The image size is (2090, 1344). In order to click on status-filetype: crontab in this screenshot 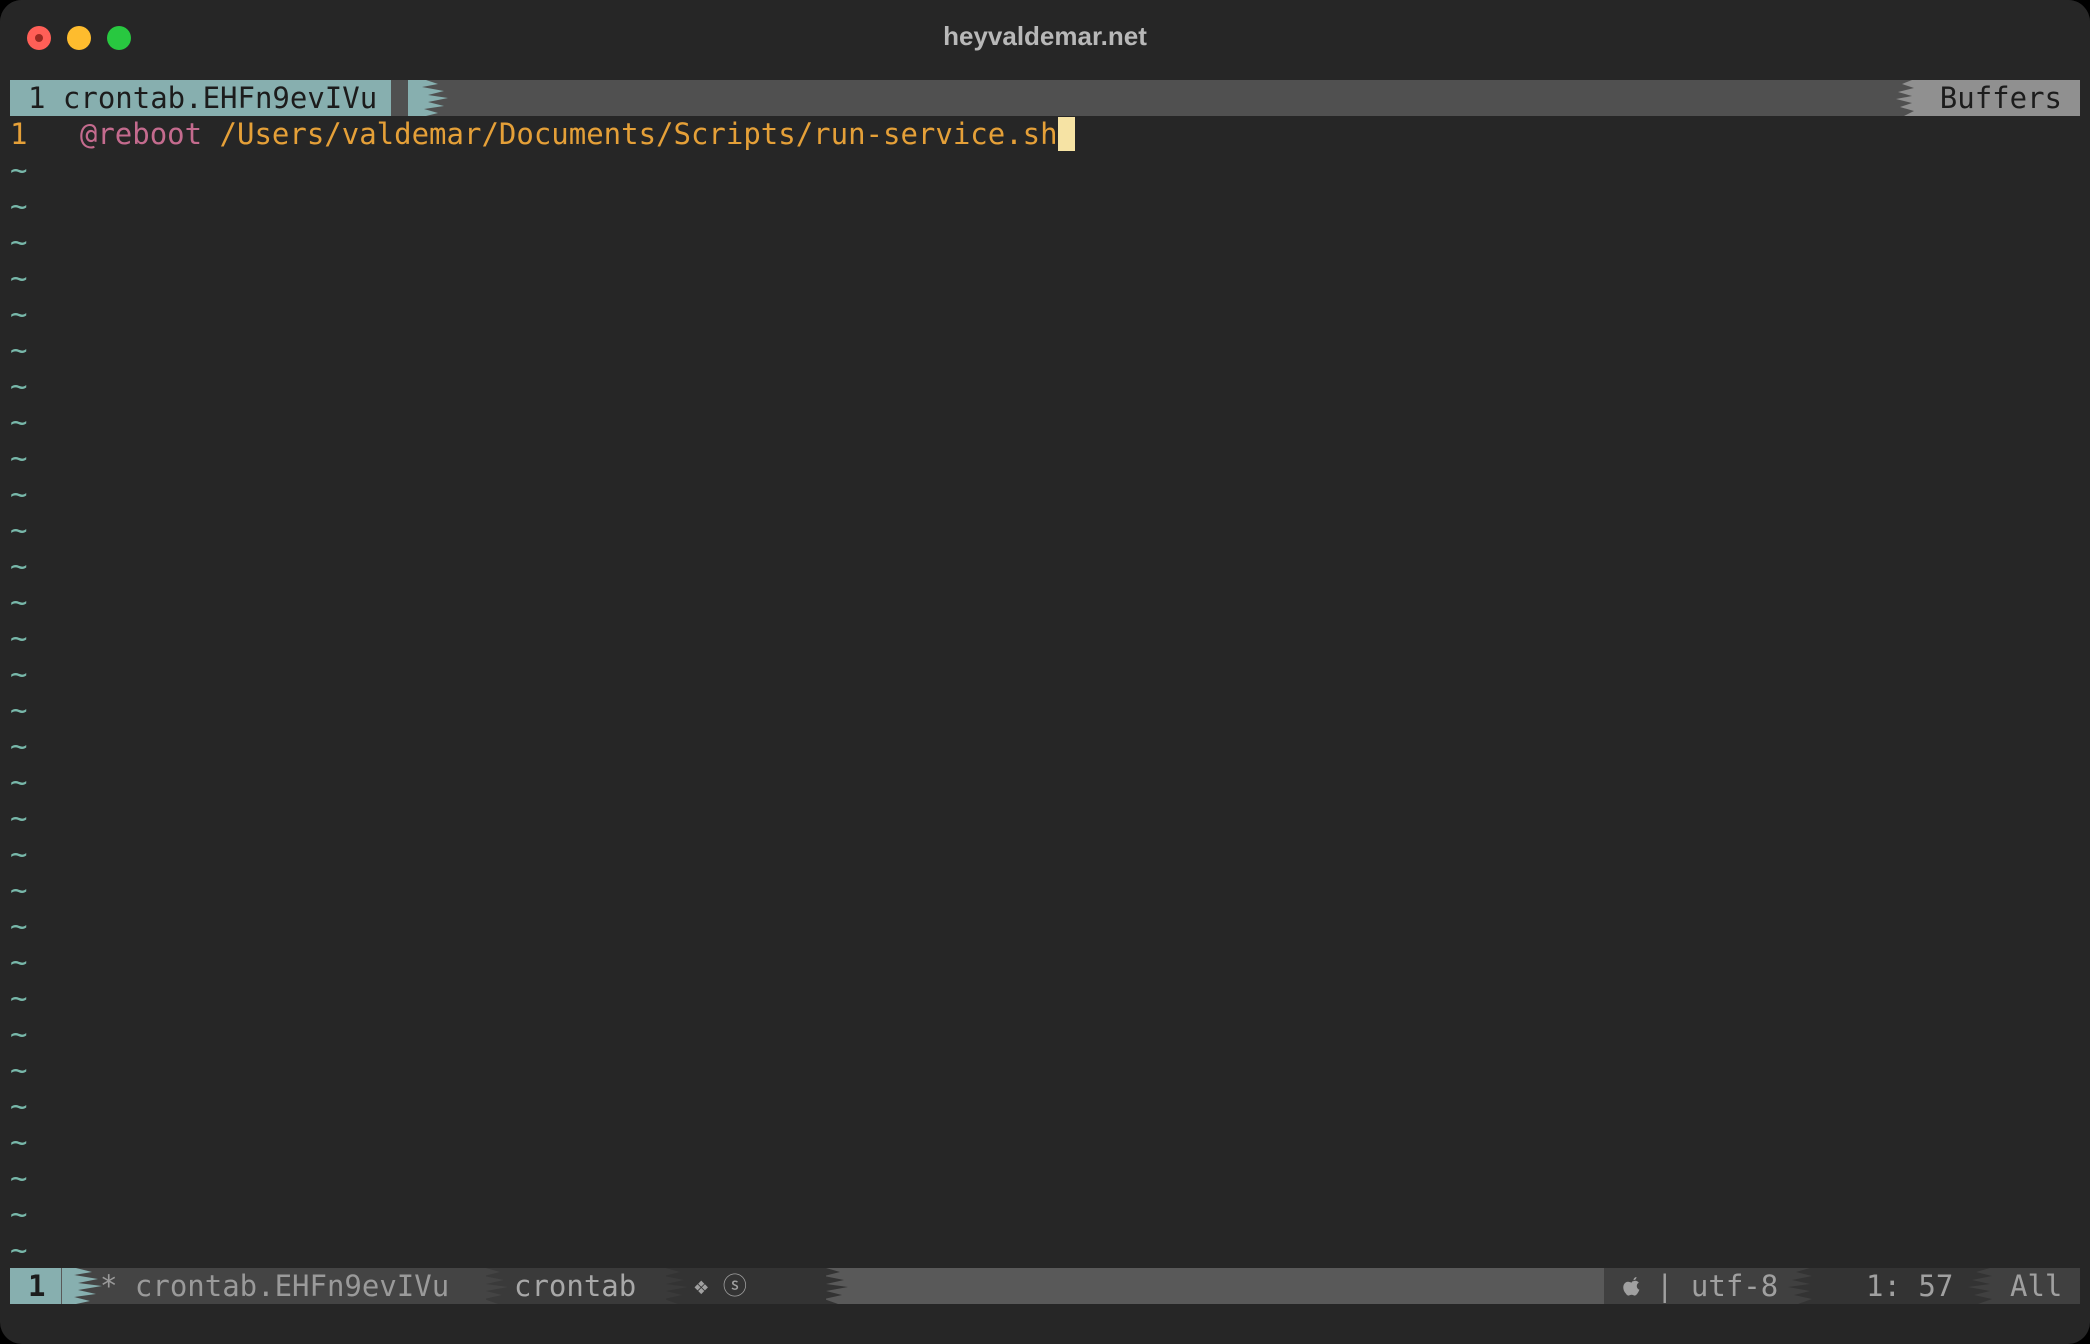, I will do `click(575, 1286)`.